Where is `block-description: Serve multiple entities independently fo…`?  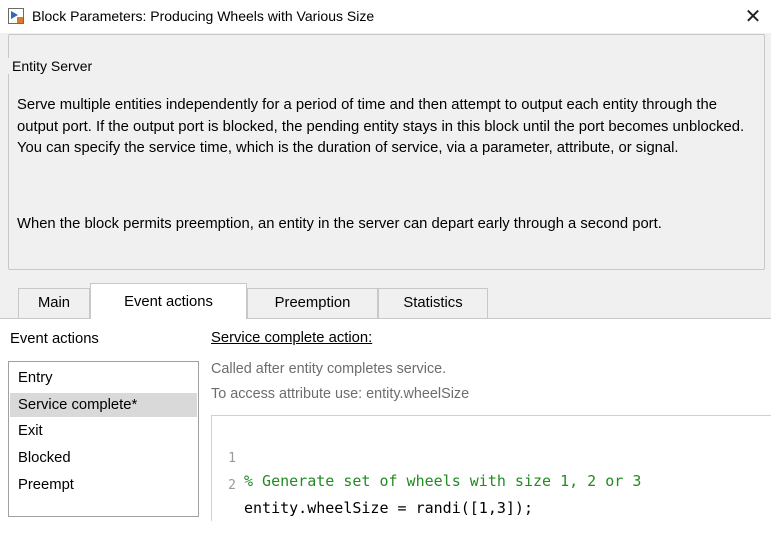
block-description: Serve multiple entities independently fo… is located at coordinates (381, 126).